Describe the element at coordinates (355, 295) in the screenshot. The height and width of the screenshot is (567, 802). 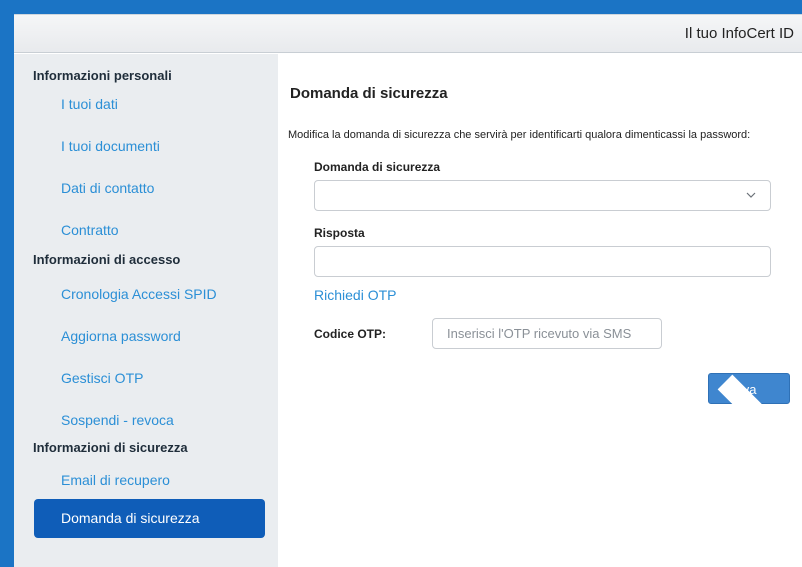
I see `request-otp-link: Richiedi OTP` at that location.